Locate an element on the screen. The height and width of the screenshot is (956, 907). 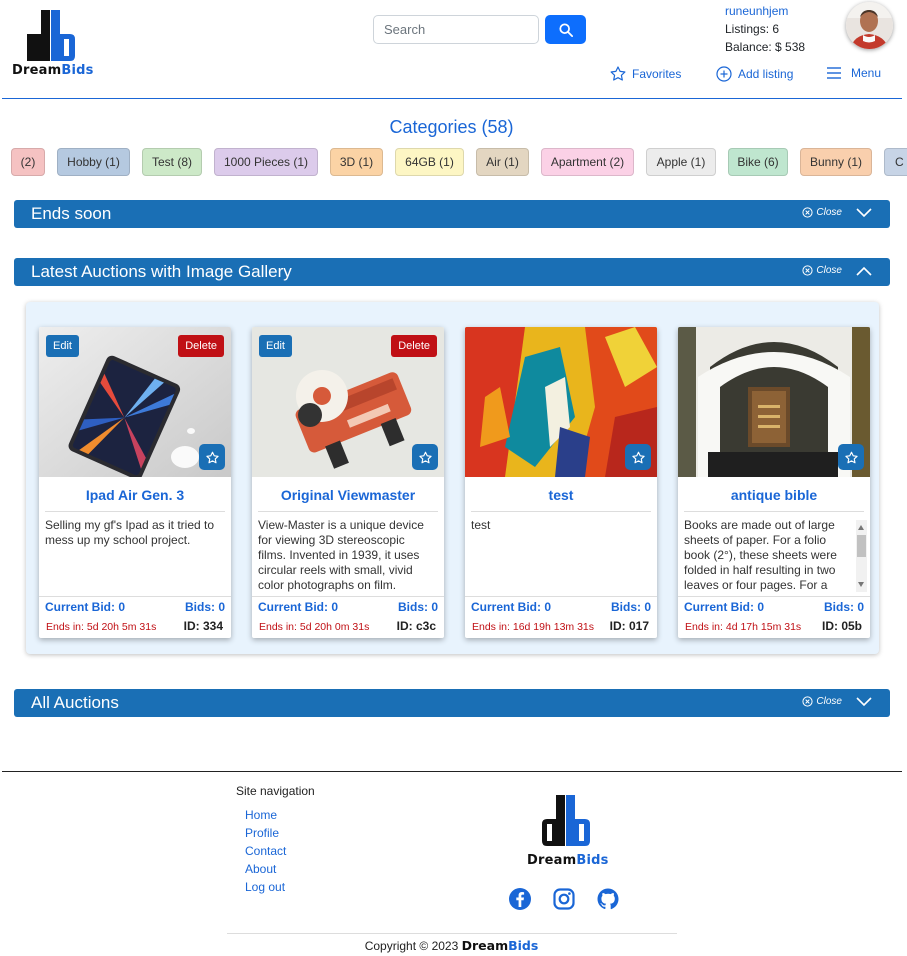
nav-favorites: Favorites is located at coordinates (645, 73).